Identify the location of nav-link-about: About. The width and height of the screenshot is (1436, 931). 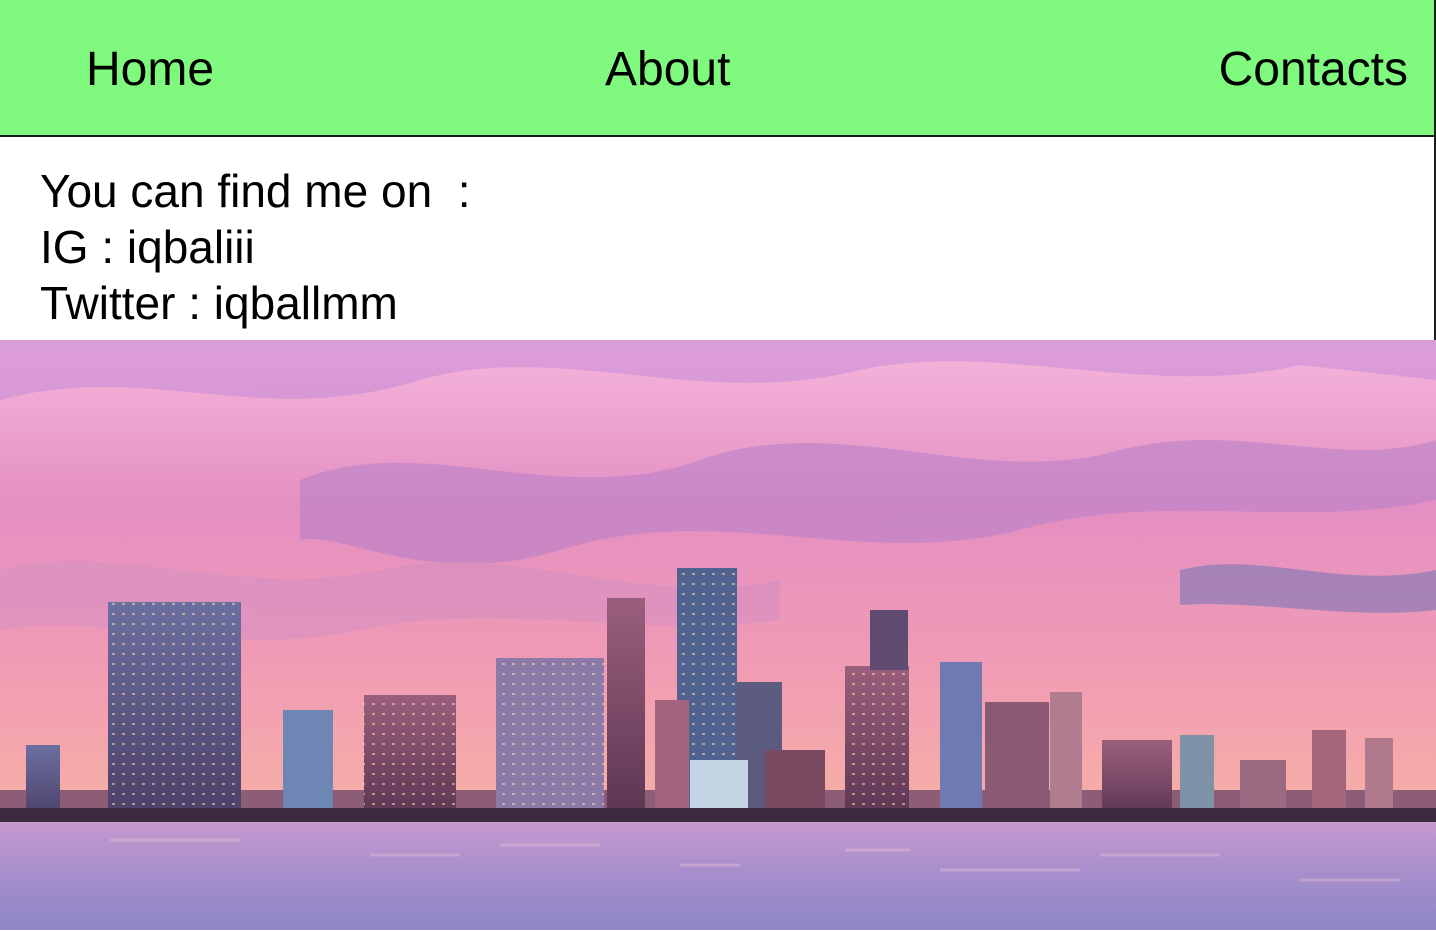
(667, 70).